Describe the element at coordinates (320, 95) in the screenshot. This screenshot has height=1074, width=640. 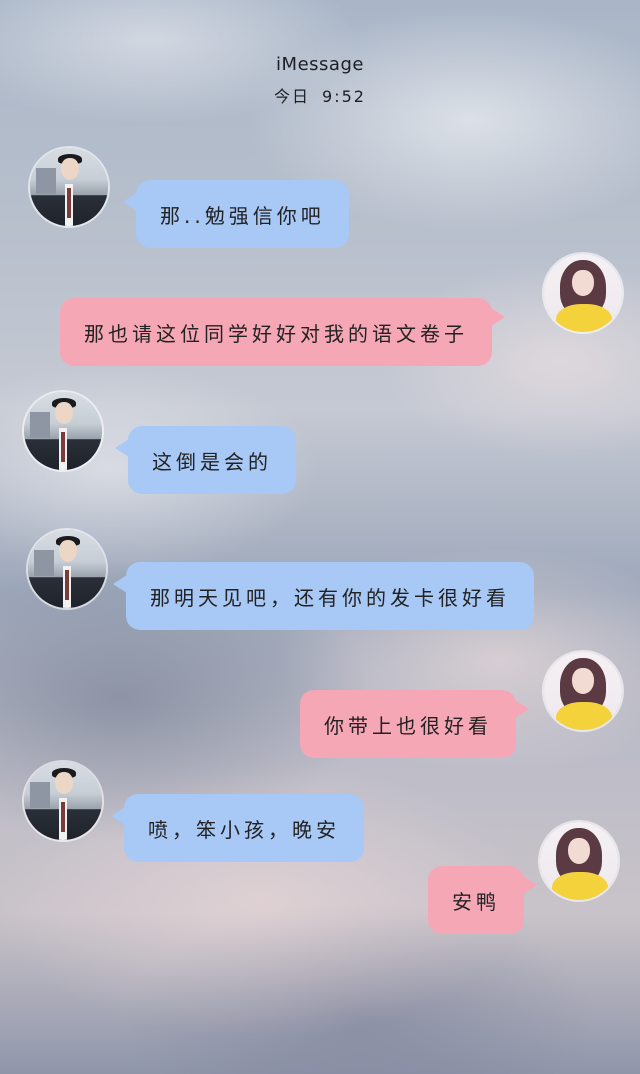
I see `timestamp: 今日 9:52` at that location.